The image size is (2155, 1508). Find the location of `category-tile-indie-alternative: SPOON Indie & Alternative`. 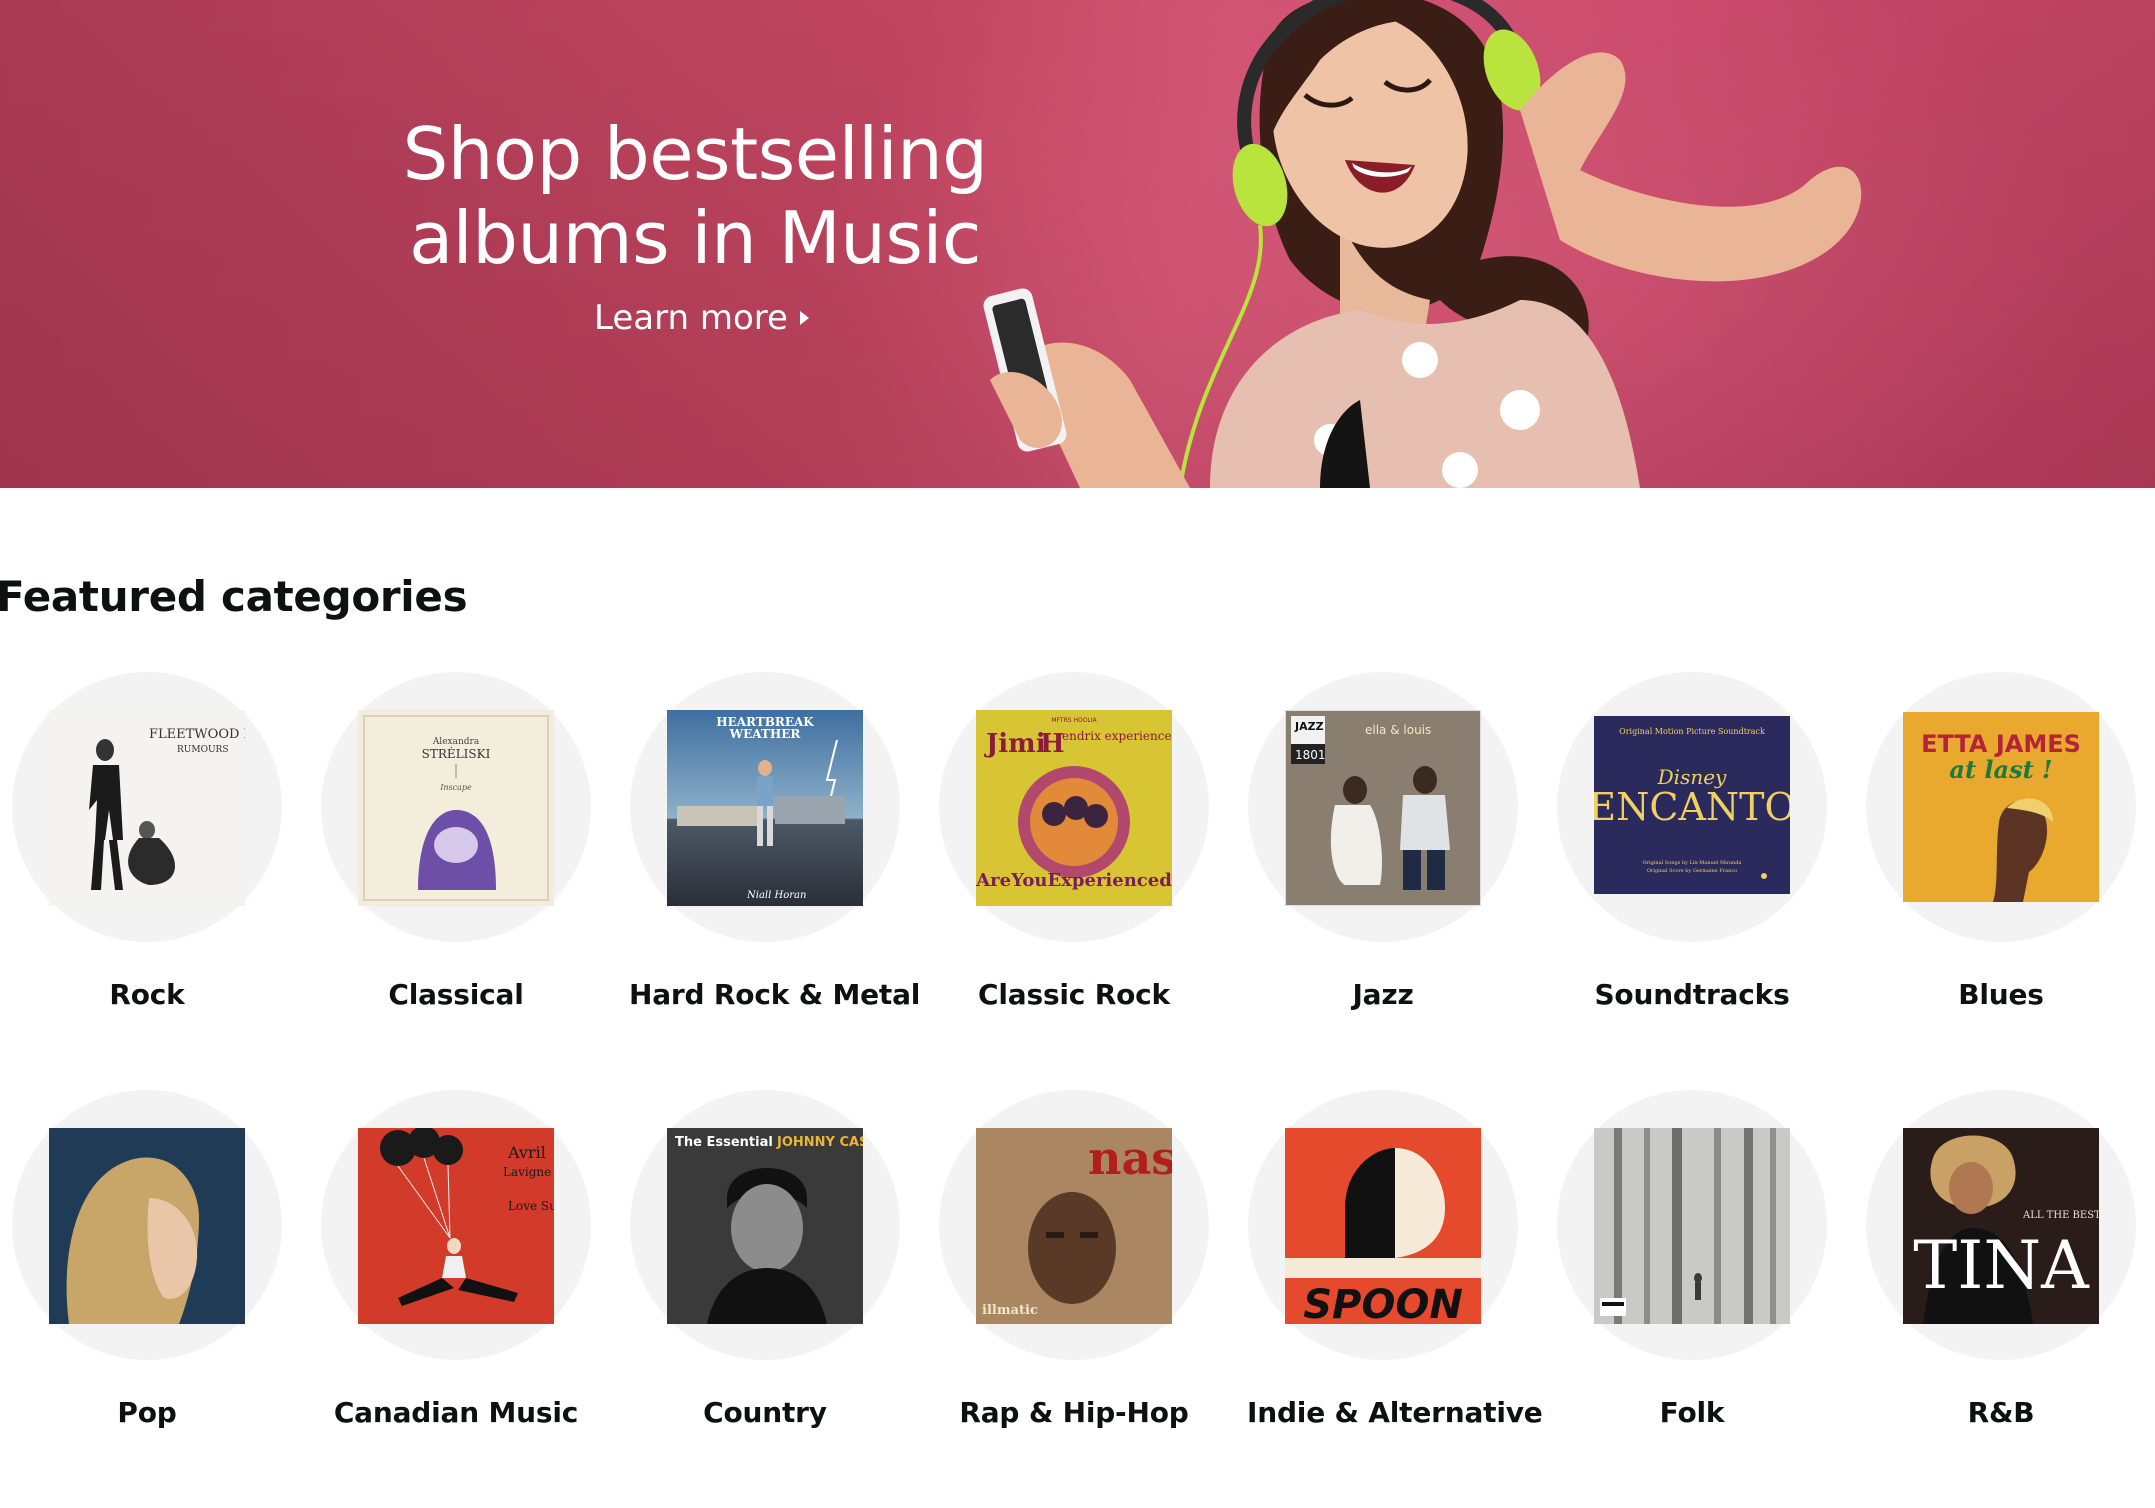

category-tile-indie-alternative: SPOON Indie & Alternative is located at coordinates (1395, 1259).